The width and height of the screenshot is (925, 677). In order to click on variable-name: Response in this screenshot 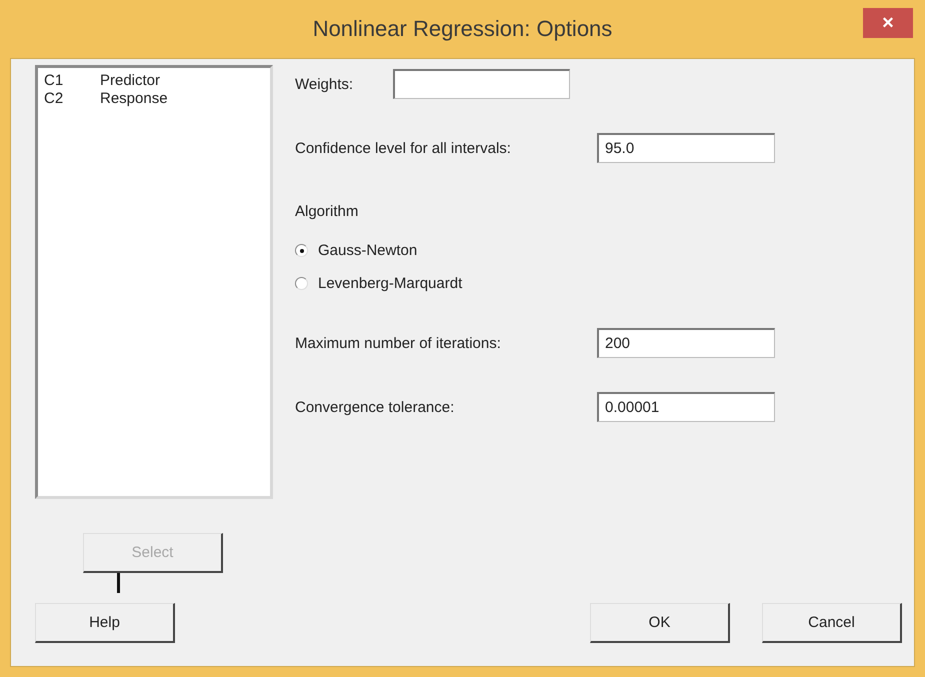, I will do `click(134, 99)`.